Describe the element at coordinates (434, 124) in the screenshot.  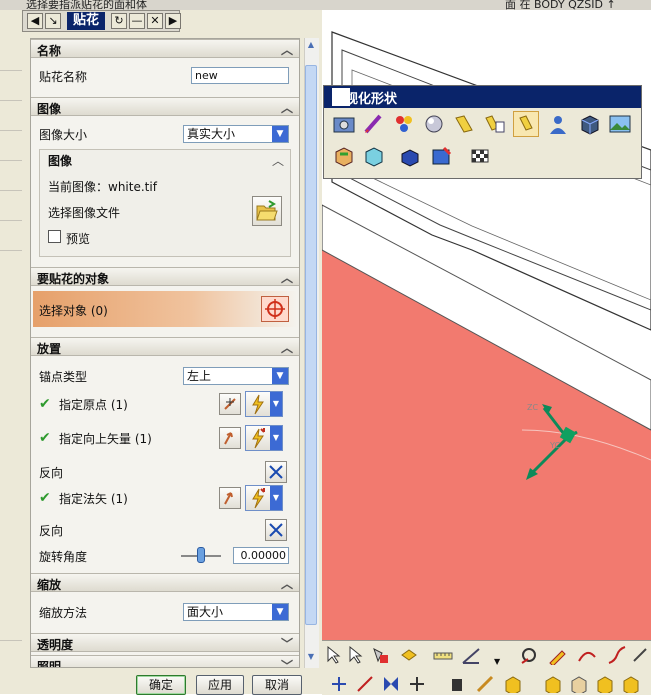
I see `material-sphere-icon` at that location.